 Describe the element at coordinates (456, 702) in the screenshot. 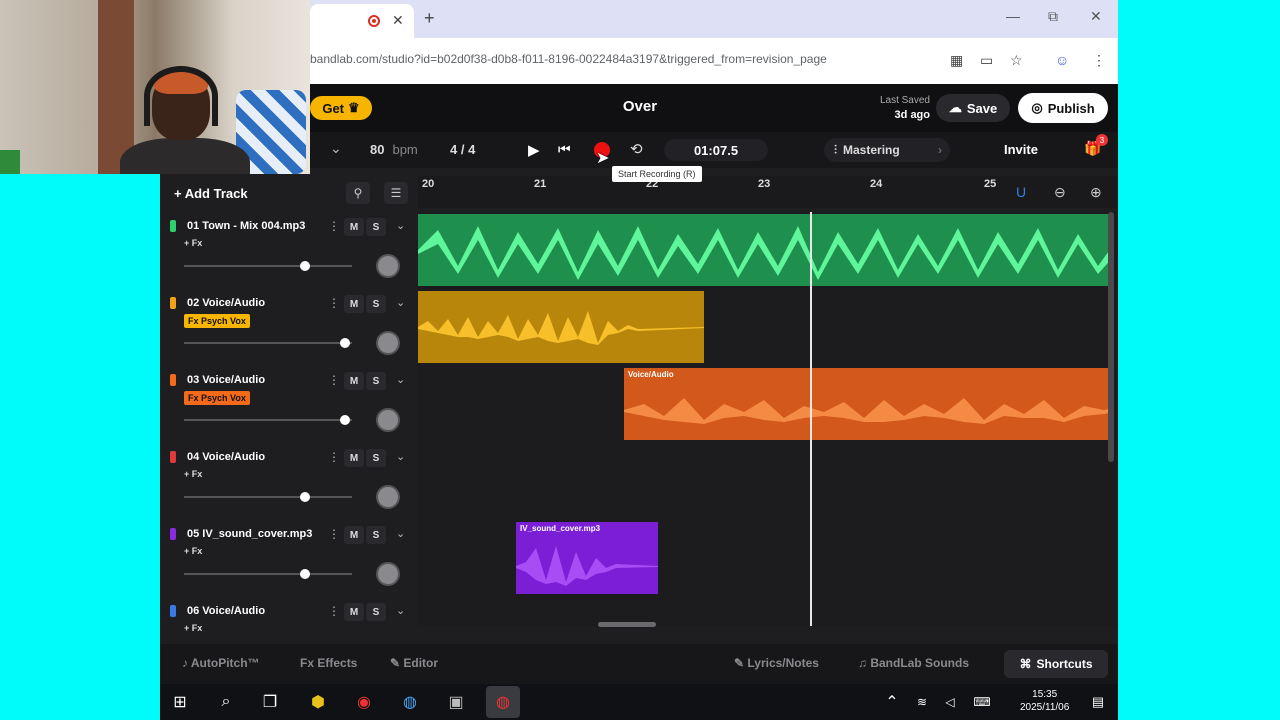

I see `video-app-icon: ▣` at that location.